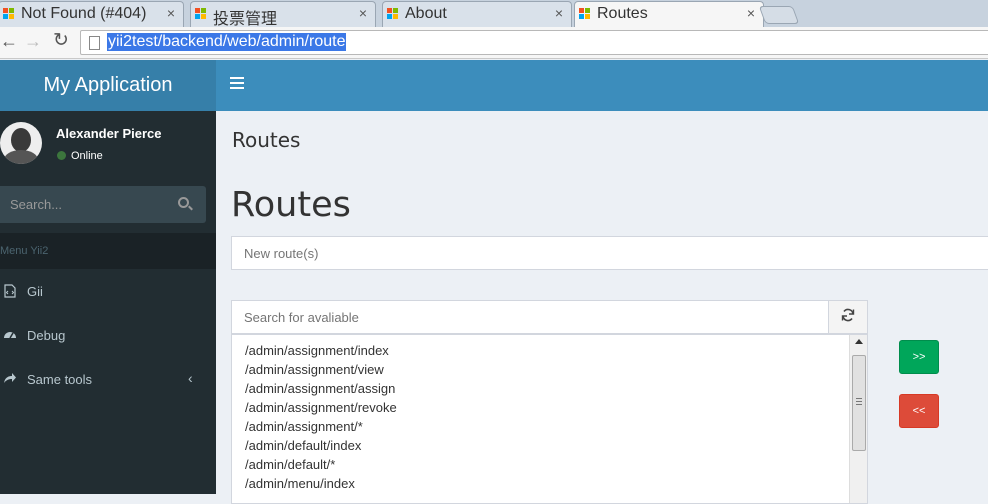 Image resolution: width=988 pixels, height=504 pixels. I want to click on avatar, so click(21, 143).